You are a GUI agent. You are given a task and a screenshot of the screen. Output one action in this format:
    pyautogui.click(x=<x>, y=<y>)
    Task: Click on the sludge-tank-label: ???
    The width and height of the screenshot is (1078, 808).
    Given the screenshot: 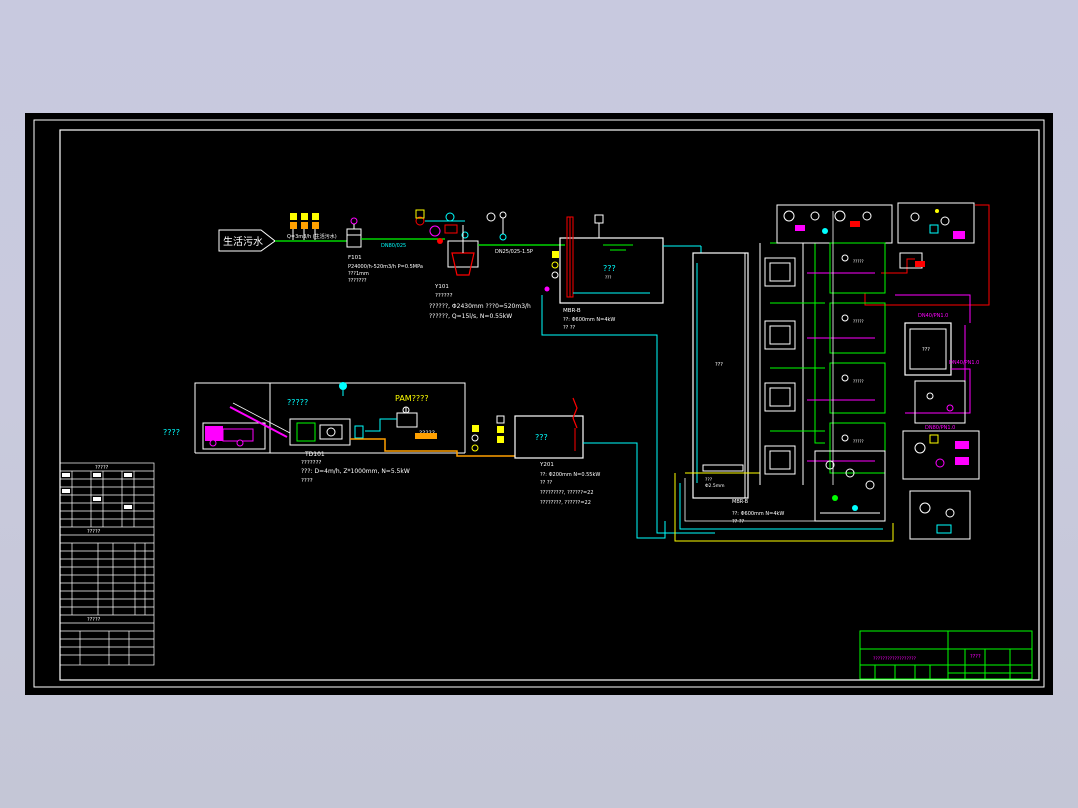 What is the action you would take?
    pyautogui.click(x=541, y=437)
    